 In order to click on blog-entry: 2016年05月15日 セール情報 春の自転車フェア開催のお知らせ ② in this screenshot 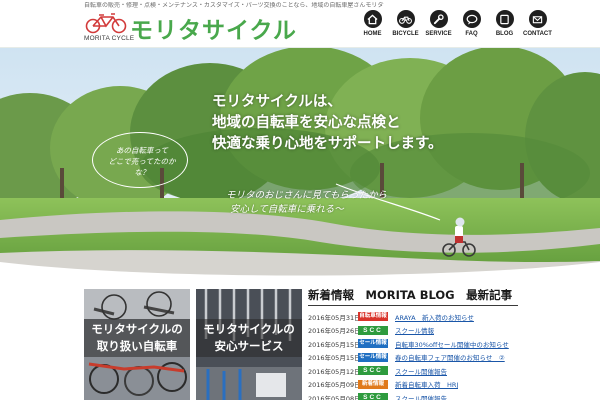, I will do `click(413, 358)`.